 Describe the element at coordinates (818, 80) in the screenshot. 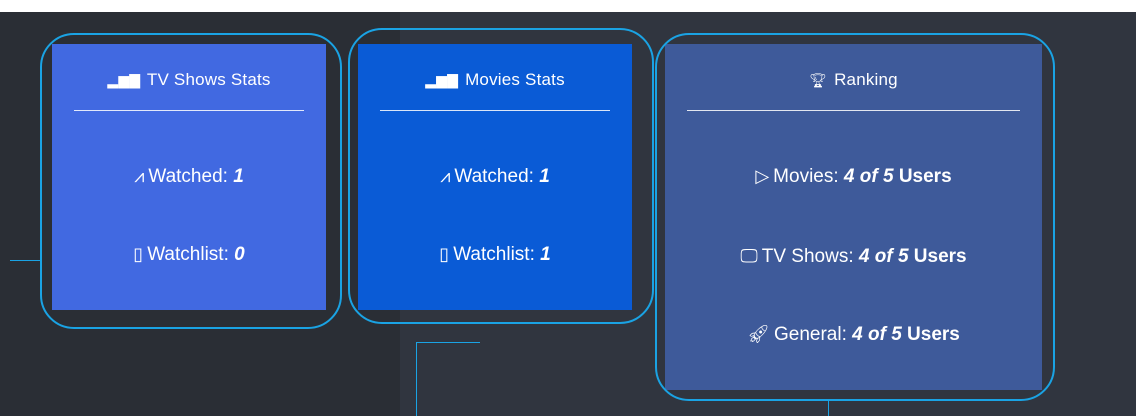

I see `trophy-icon: 🏆︎` at that location.